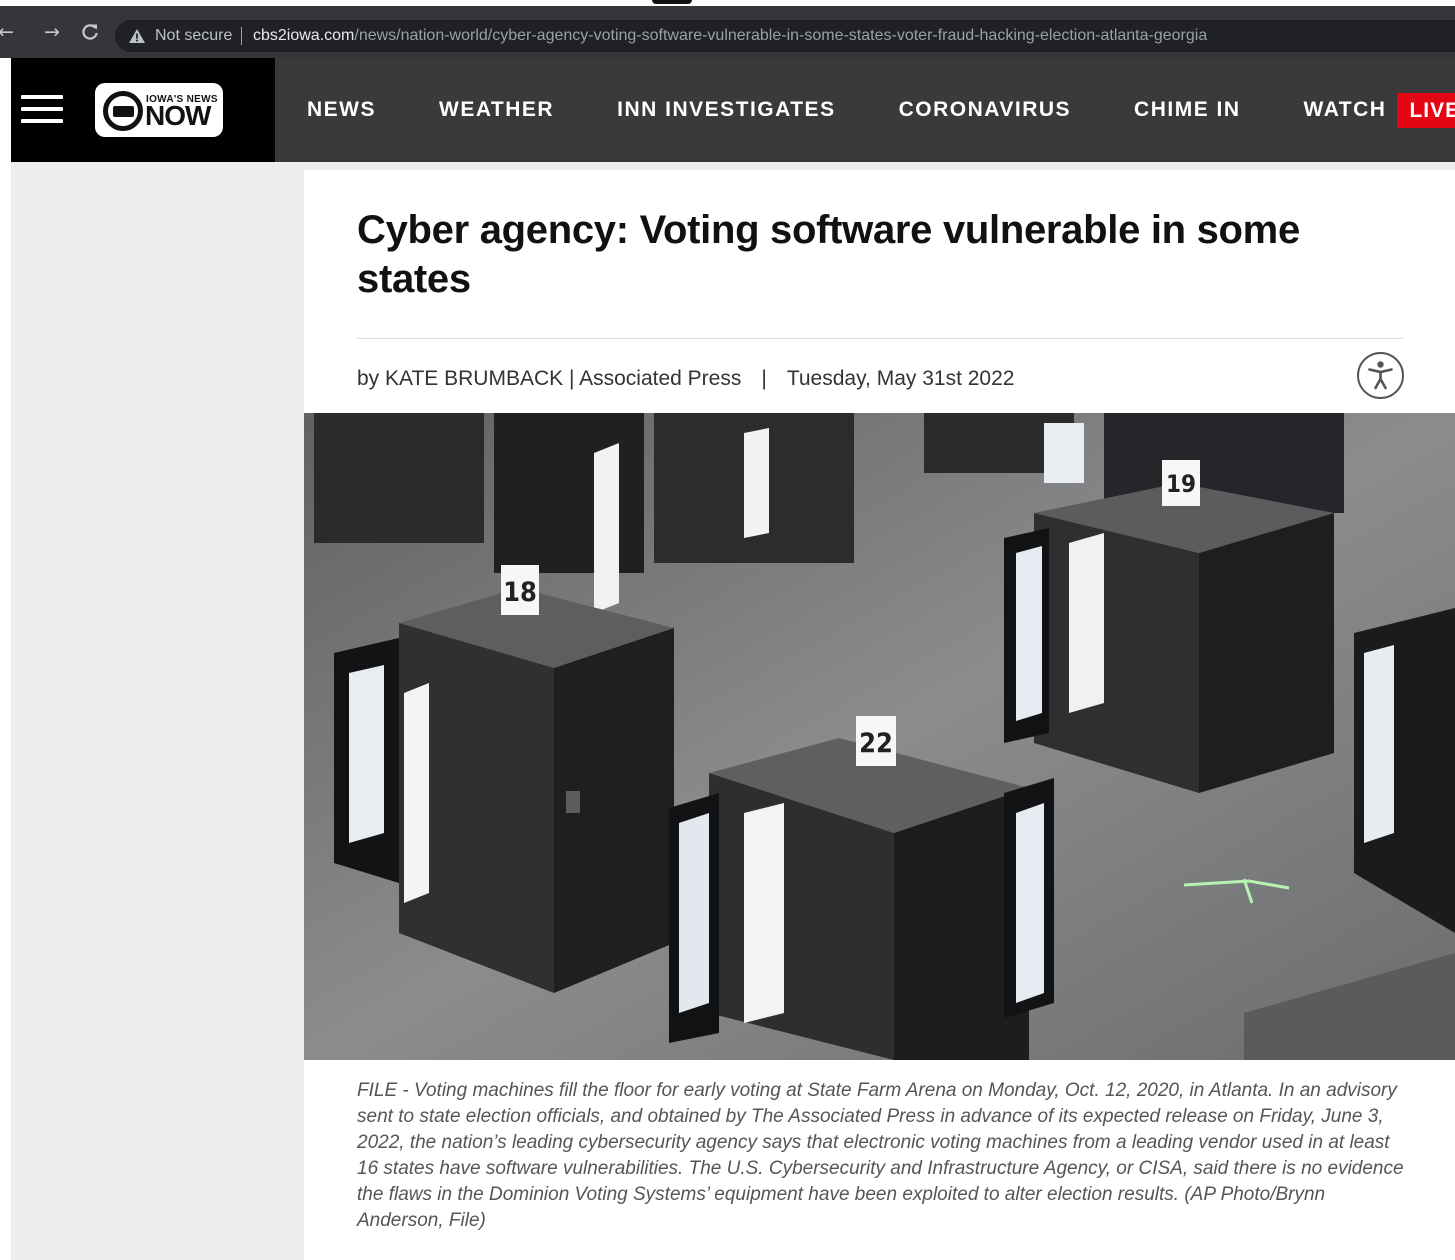 Image resolution: width=1455 pixels, height=1260 pixels. What do you see at coordinates (900, 378) in the screenshot?
I see `publish-date: Tuesday, May 31st 2022` at bounding box center [900, 378].